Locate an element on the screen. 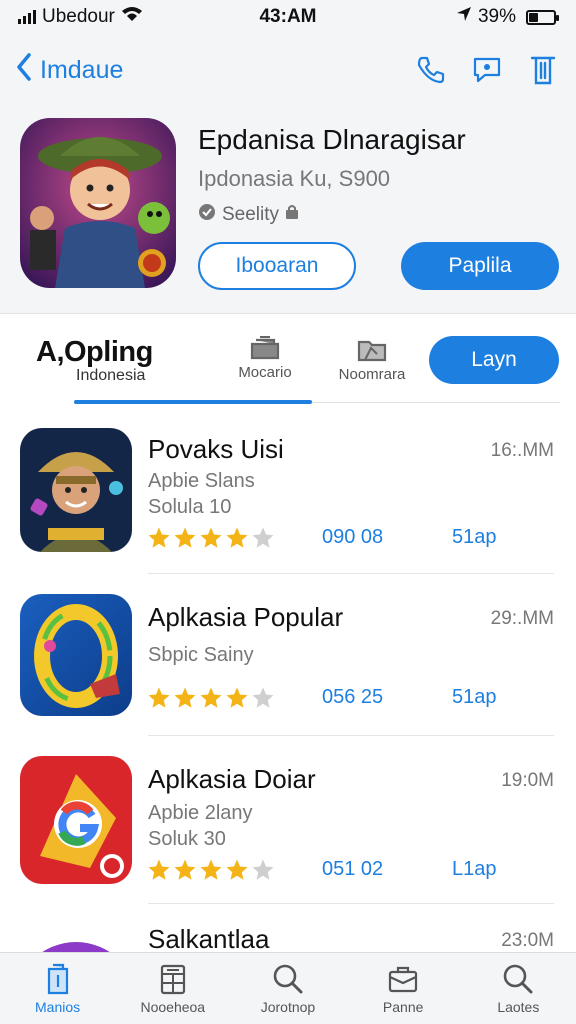 The image size is (576, 1024). phone-icon is located at coordinates (431, 70).